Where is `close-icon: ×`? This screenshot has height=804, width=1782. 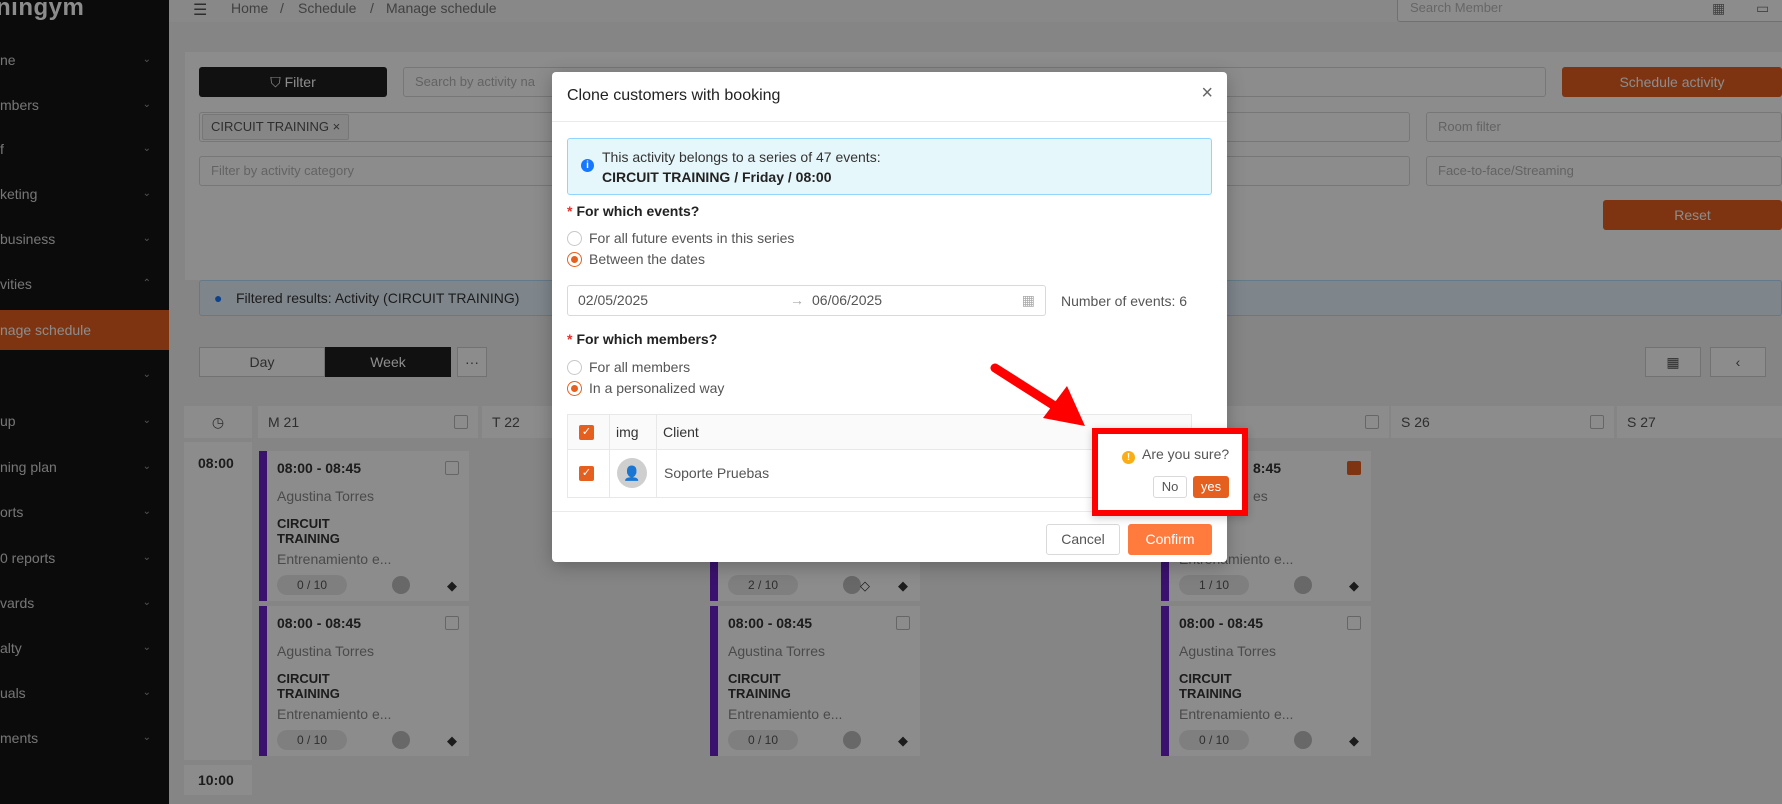 close-icon: × is located at coordinates (1207, 93).